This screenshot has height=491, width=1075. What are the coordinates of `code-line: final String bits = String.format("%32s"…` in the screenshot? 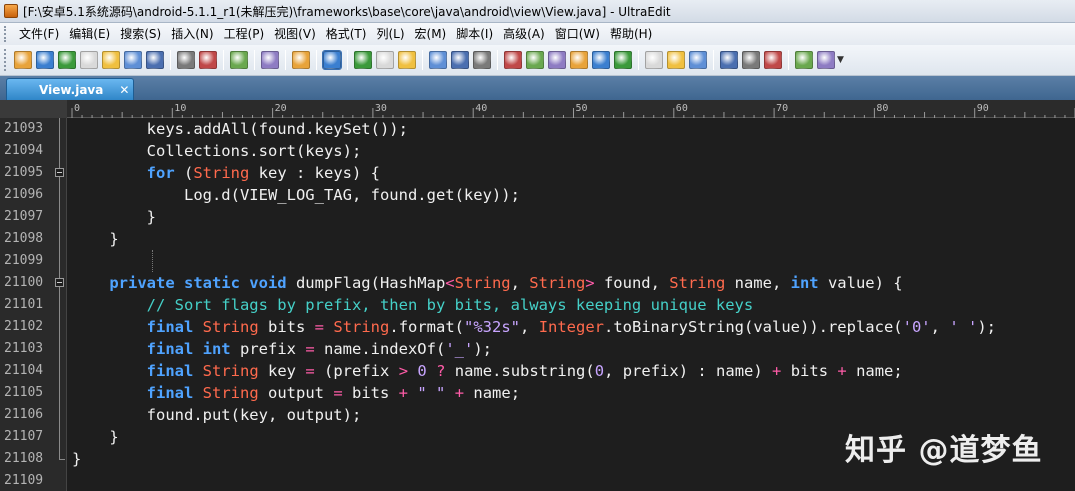 It's located at (534, 327).